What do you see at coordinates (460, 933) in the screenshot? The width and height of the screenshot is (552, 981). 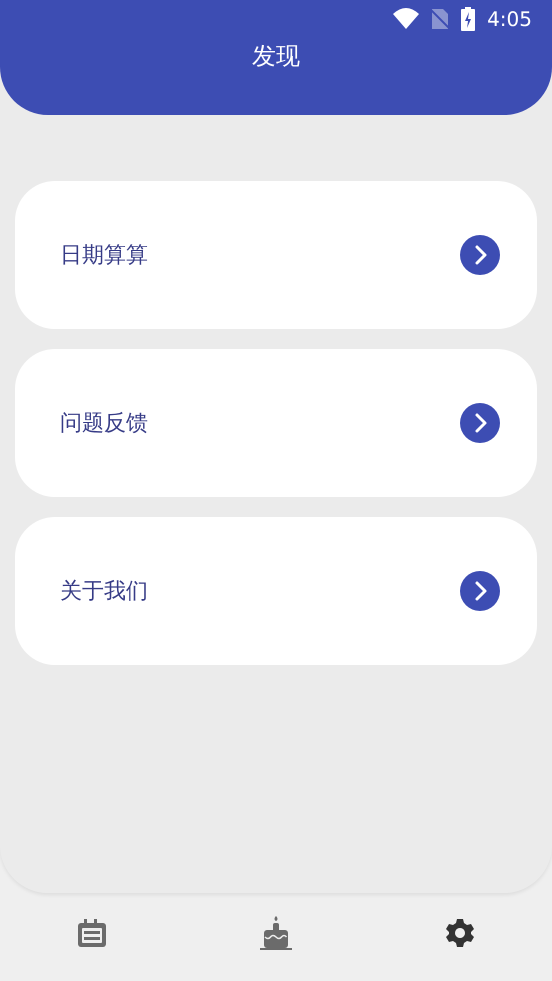 I see `settings-icon` at bounding box center [460, 933].